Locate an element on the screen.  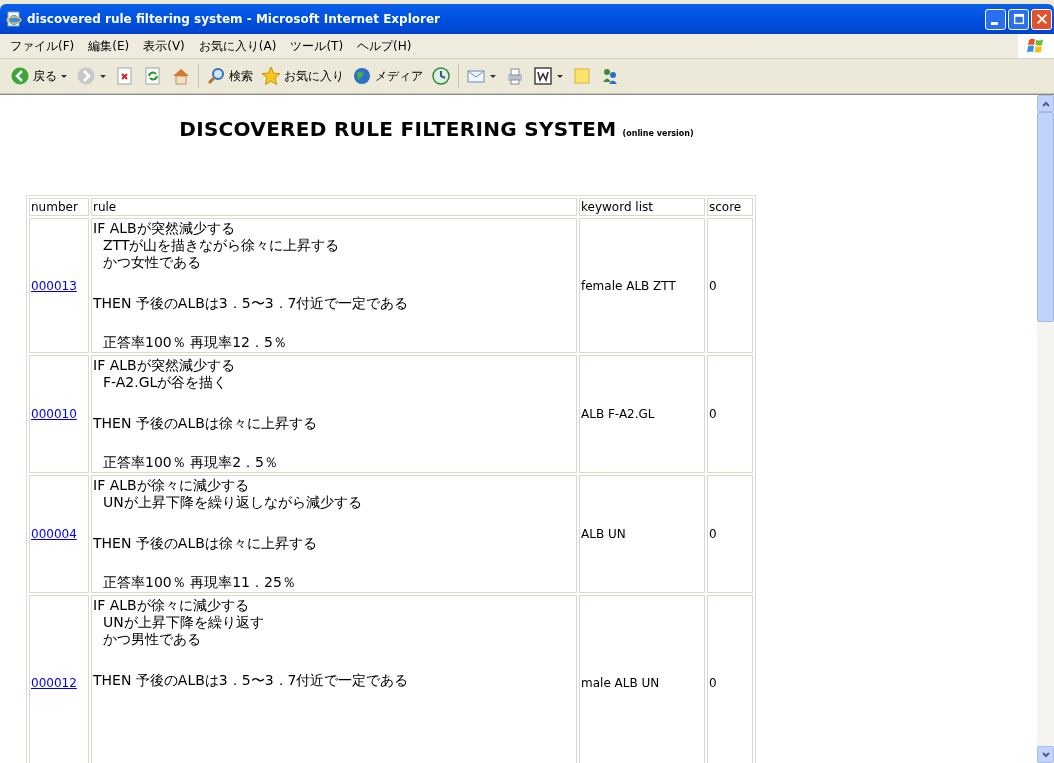
close-icon is located at coordinates (1041, 19).